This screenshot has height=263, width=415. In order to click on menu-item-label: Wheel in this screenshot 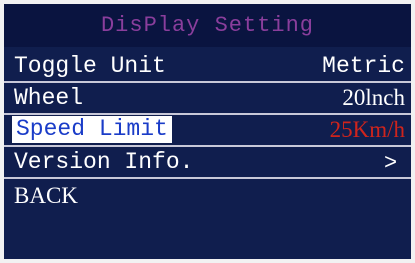, I will do `click(49, 98)`.